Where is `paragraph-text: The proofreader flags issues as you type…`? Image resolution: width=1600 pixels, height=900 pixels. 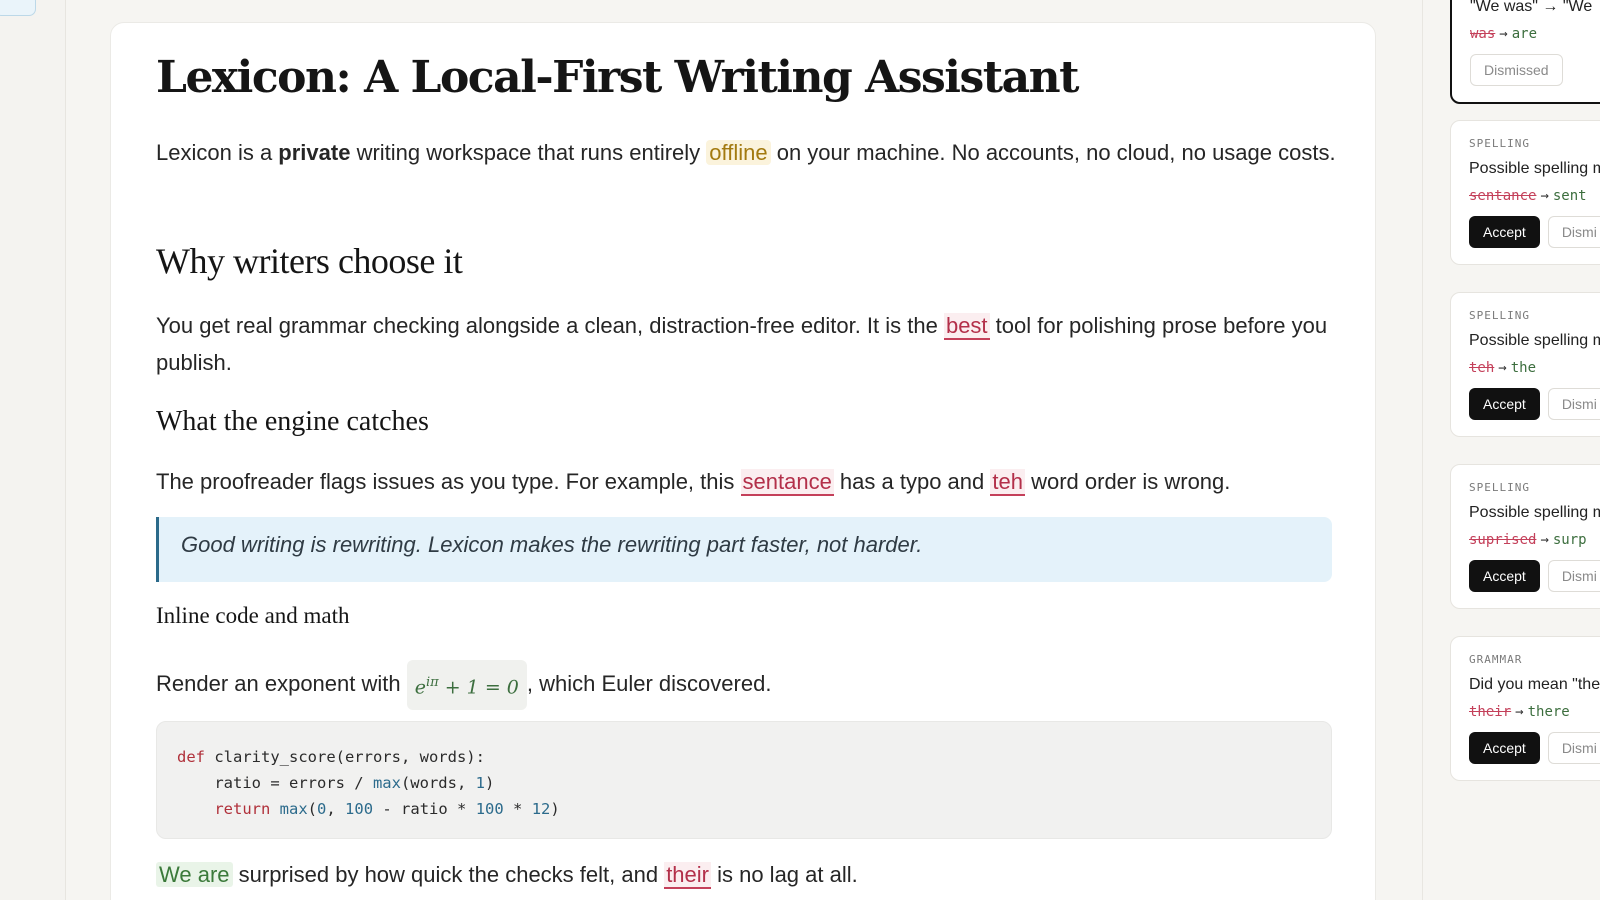 paragraph-text: The proofreader flags issues as you type… is located at coordinates (448, 481).